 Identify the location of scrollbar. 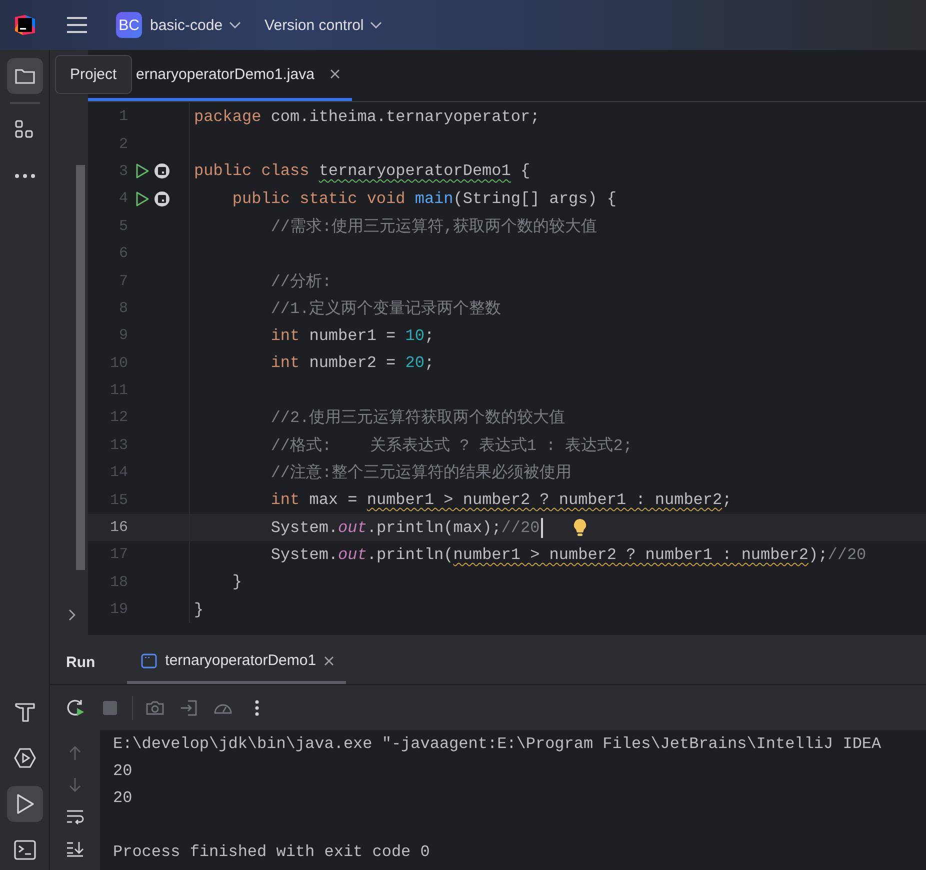
(80, 367).